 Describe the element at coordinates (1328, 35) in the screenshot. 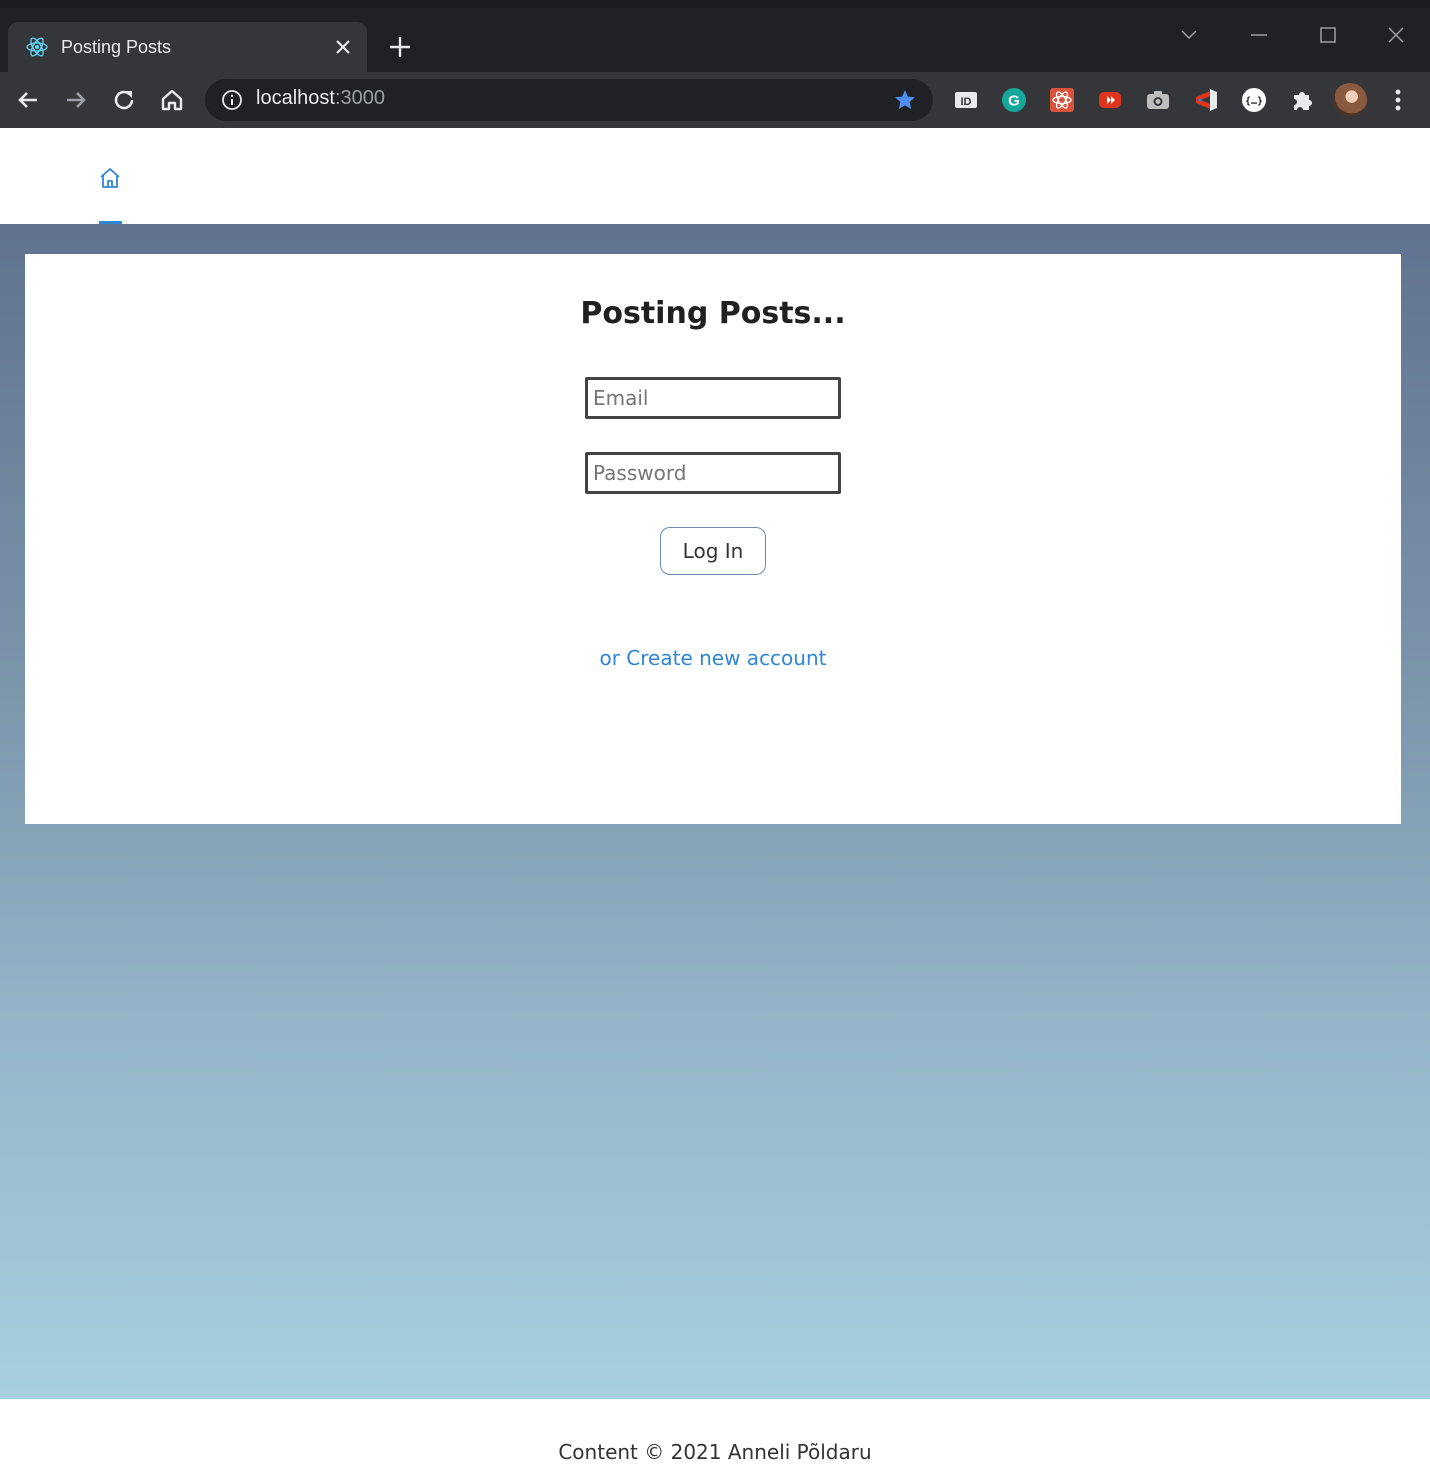

I see `maximize-icon` at that location.